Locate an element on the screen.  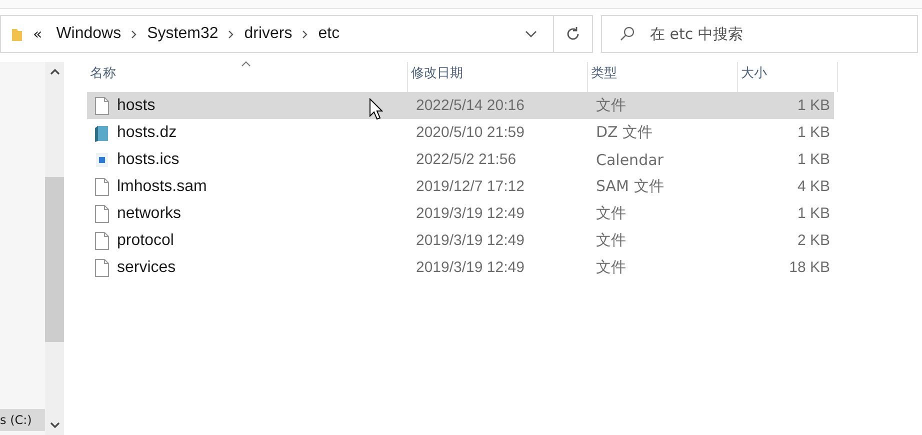
file-row: protocol 2019/3/19 12:49 文件 2 KB is located at coordinates (460, 240).